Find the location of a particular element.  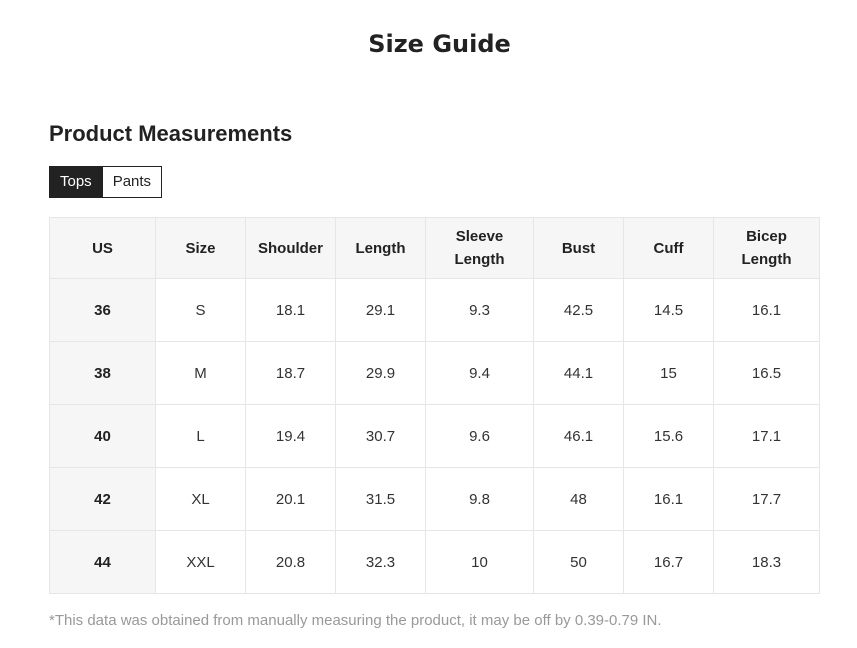

cell-sleeve-length: 9.8 is located at coordinates (479, 499).